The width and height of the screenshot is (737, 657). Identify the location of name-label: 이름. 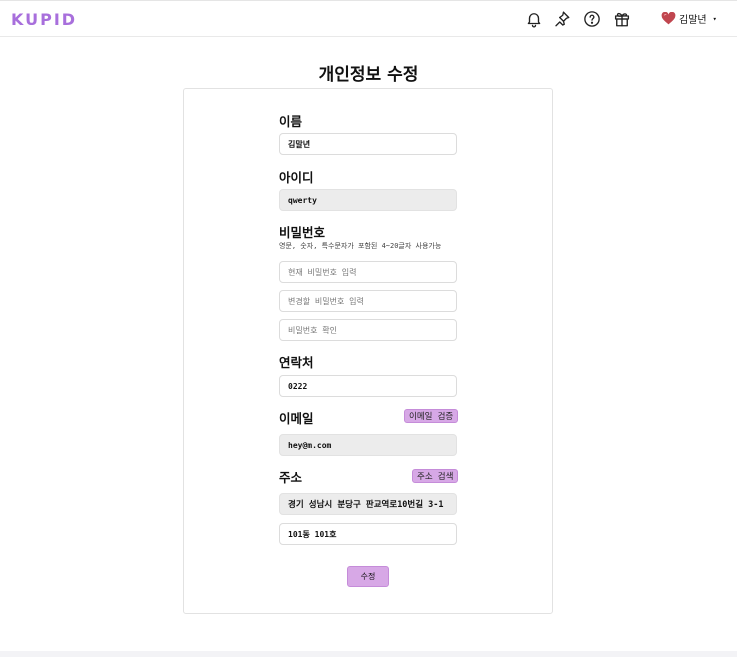
(291, 121).